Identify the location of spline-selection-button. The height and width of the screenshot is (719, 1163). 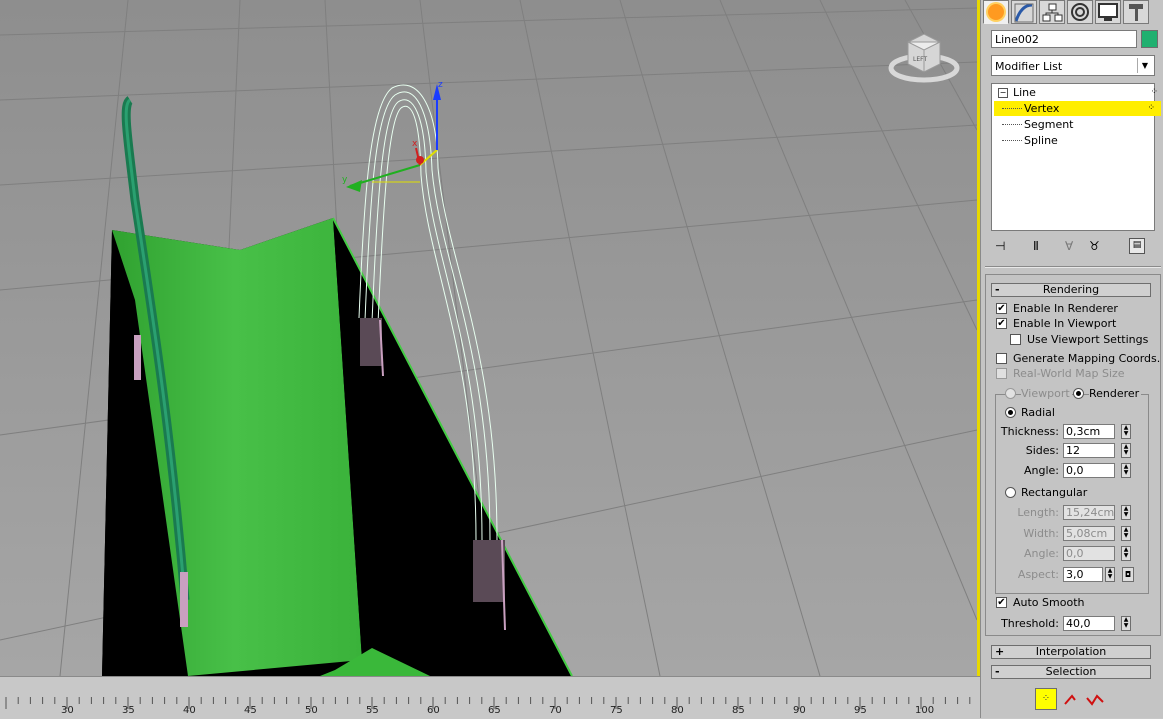
(1096, 700).